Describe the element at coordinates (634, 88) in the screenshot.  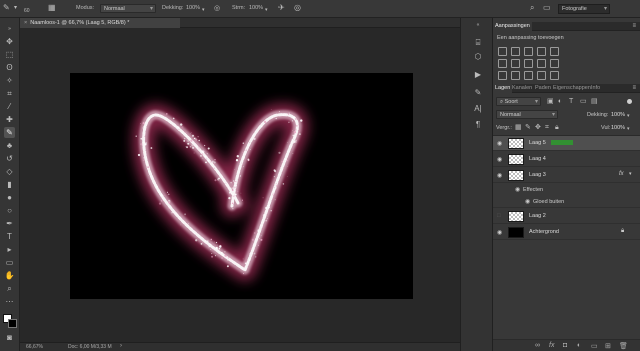
I see `panel-menu-icon: ≡` at that location.